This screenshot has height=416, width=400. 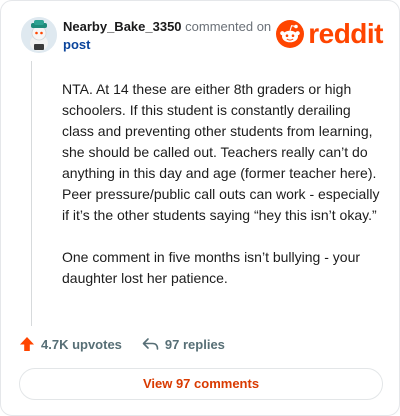 What do you see at coordinates (178, 45) in the screenshot?
I see `post-link: post` at bounding box center [178, 45].